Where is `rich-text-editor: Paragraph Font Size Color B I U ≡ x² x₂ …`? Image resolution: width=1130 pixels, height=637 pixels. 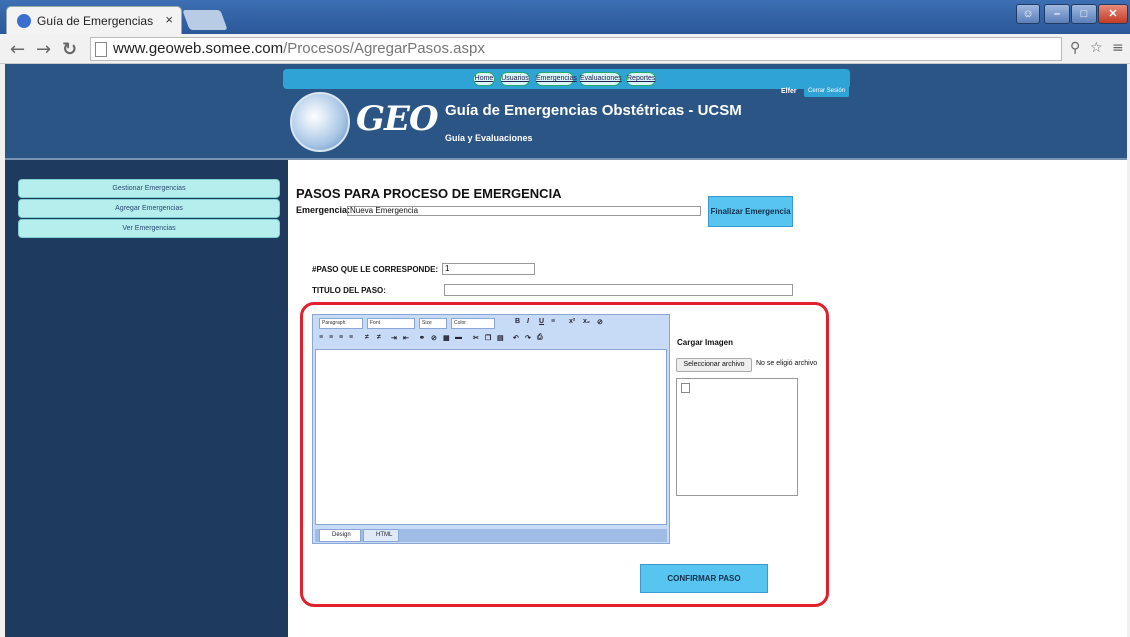 rich-text-editor: Paragraph Font Size Color B I U ≡ x² x₂ … is located at coordinates (491, 429).